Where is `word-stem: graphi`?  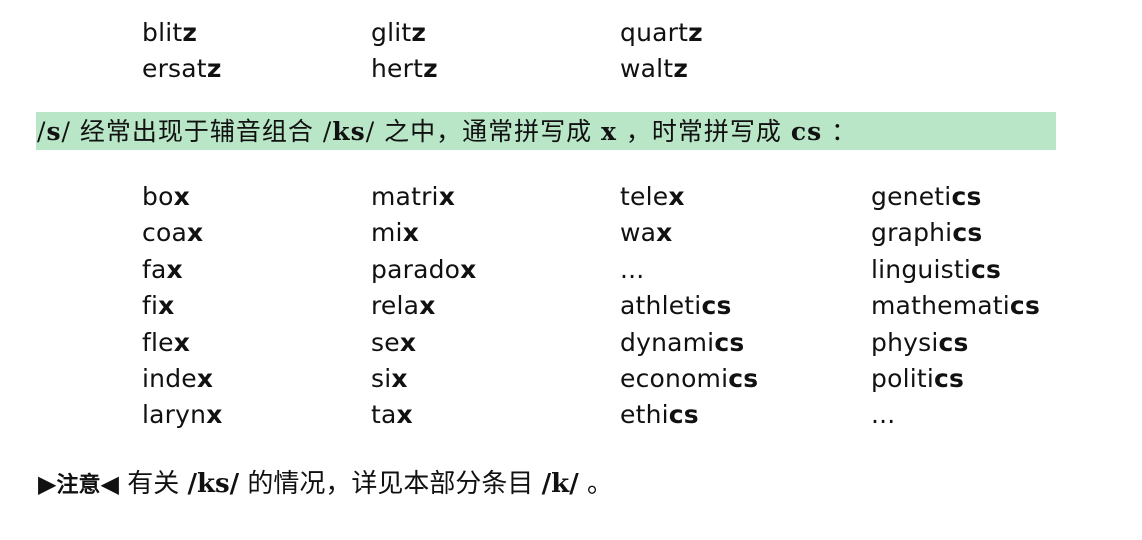
word-stem: graphi is located at coordinates (912, 233).